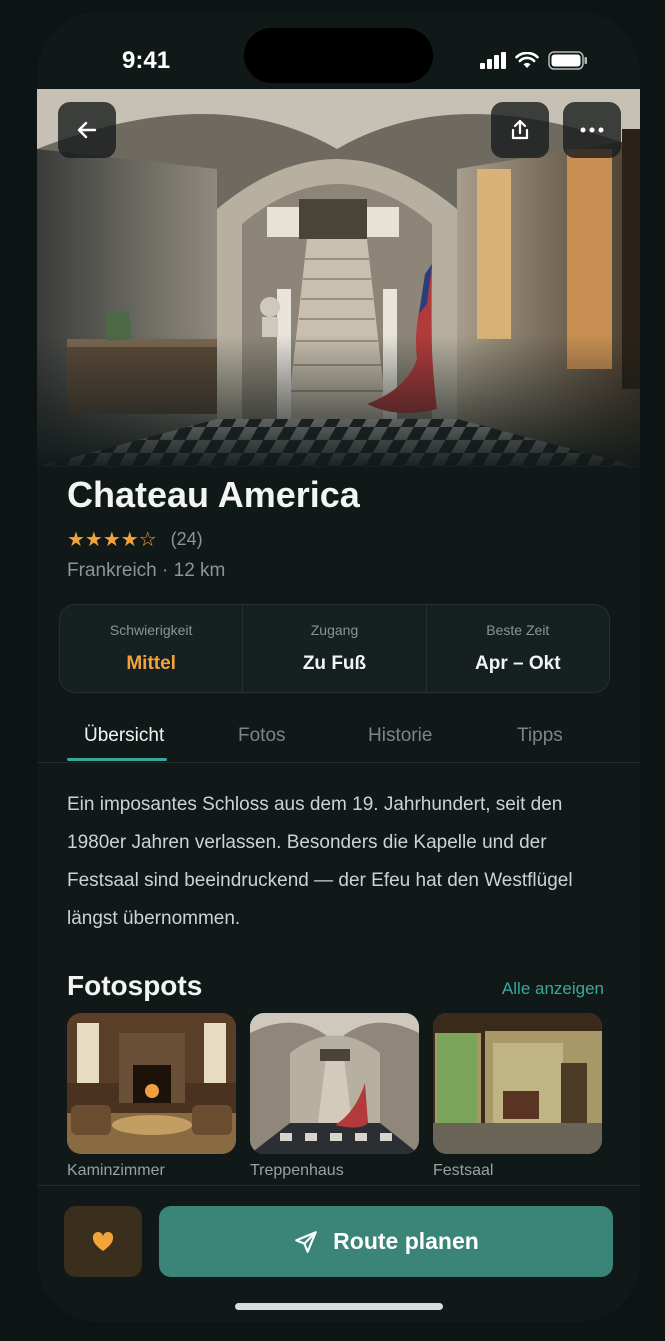 The width and height of the screenshot is (665, 1341). I want to click on info-label: Zugang, so click(334, 630).